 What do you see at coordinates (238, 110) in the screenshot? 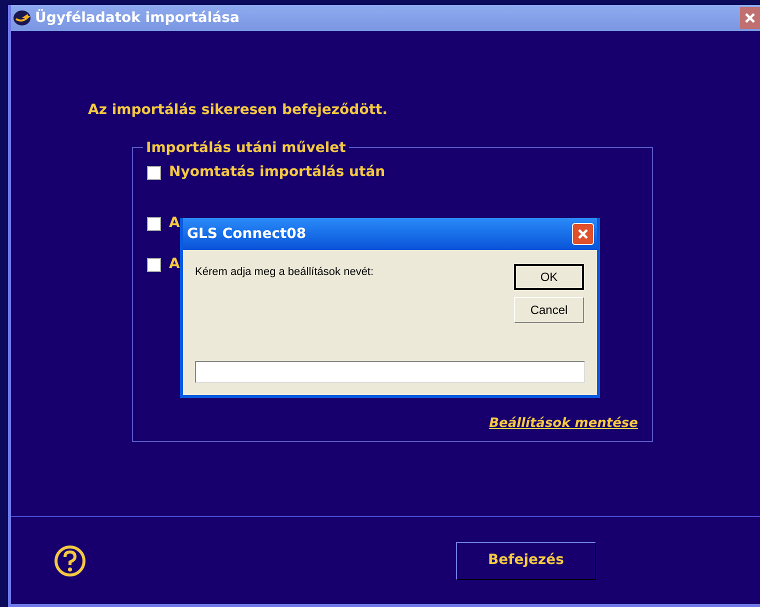
I see `status-message: Az importálás sikeresen befejeződött.` at bounding box center [238, 110].